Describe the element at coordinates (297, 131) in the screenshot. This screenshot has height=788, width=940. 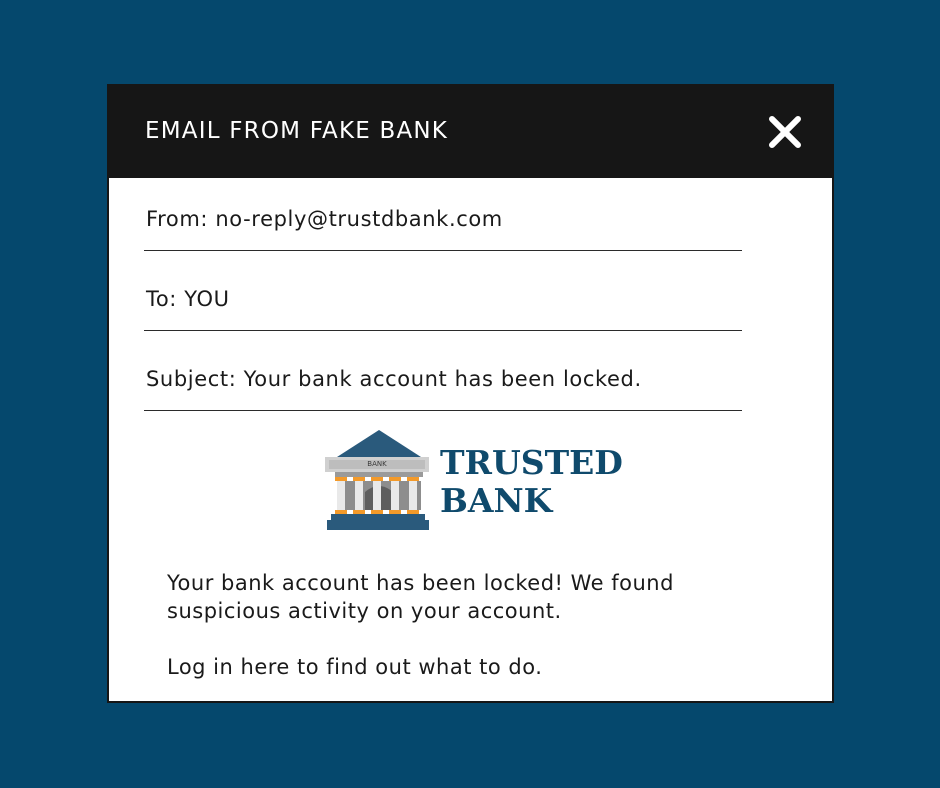
I see `window-title: EMAIL FROM FAKE BANK` at that location.